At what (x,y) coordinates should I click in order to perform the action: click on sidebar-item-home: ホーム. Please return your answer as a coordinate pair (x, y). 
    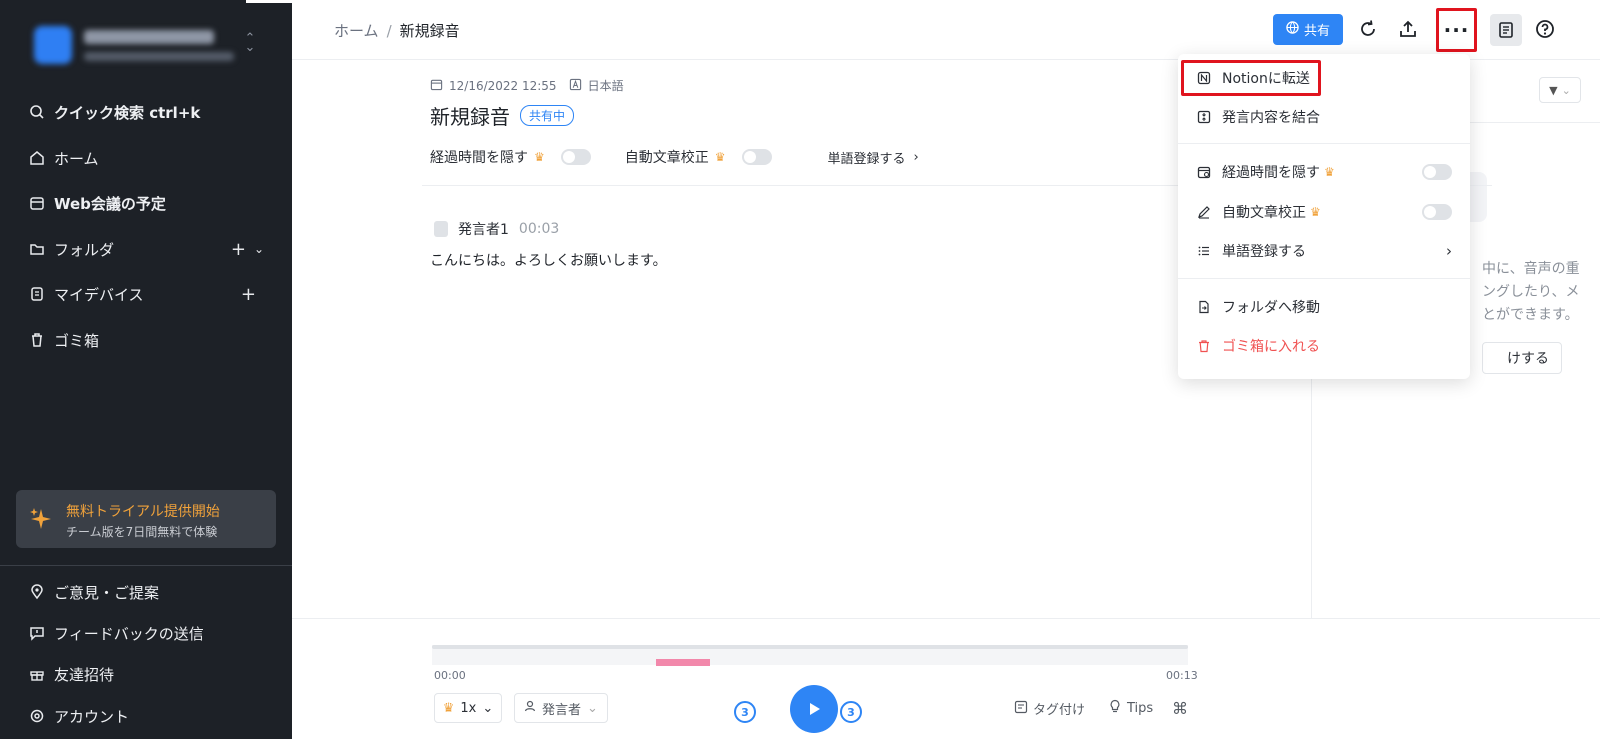
    Looking at the image, I should click on (146, 158).